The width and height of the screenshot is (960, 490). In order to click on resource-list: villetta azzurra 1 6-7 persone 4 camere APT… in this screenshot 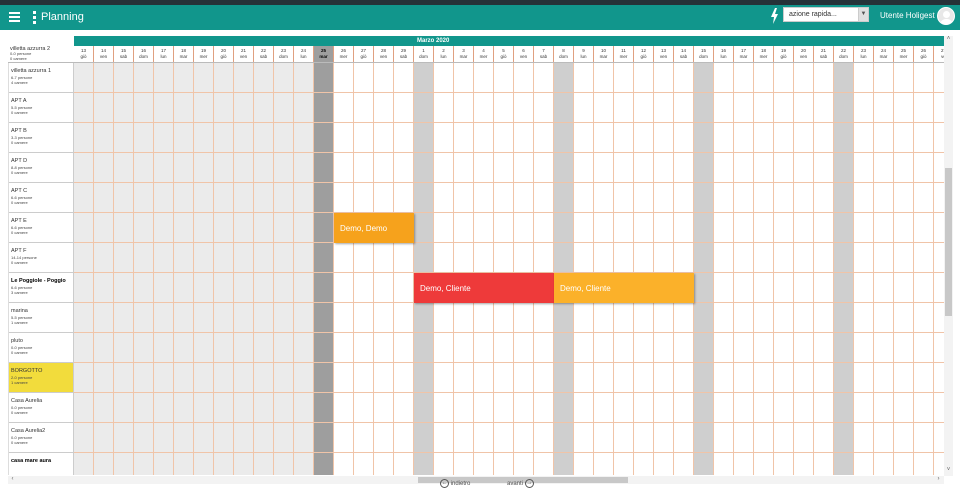, I will do `click(41, 269)`.